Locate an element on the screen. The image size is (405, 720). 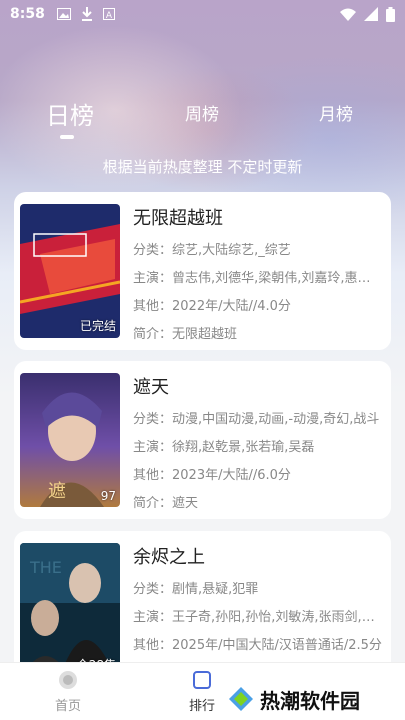
text-icon: A is located at coordinates (108, 14).